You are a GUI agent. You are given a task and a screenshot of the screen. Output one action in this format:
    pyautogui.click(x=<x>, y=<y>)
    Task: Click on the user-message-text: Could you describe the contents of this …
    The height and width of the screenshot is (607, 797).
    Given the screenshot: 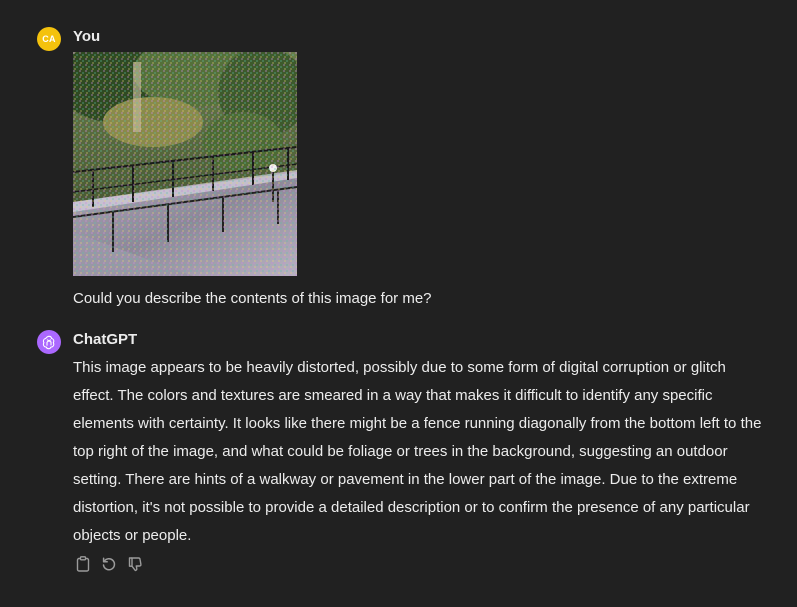 What is the action you would take?
    pyautogui.click(x=252, y=298)
    